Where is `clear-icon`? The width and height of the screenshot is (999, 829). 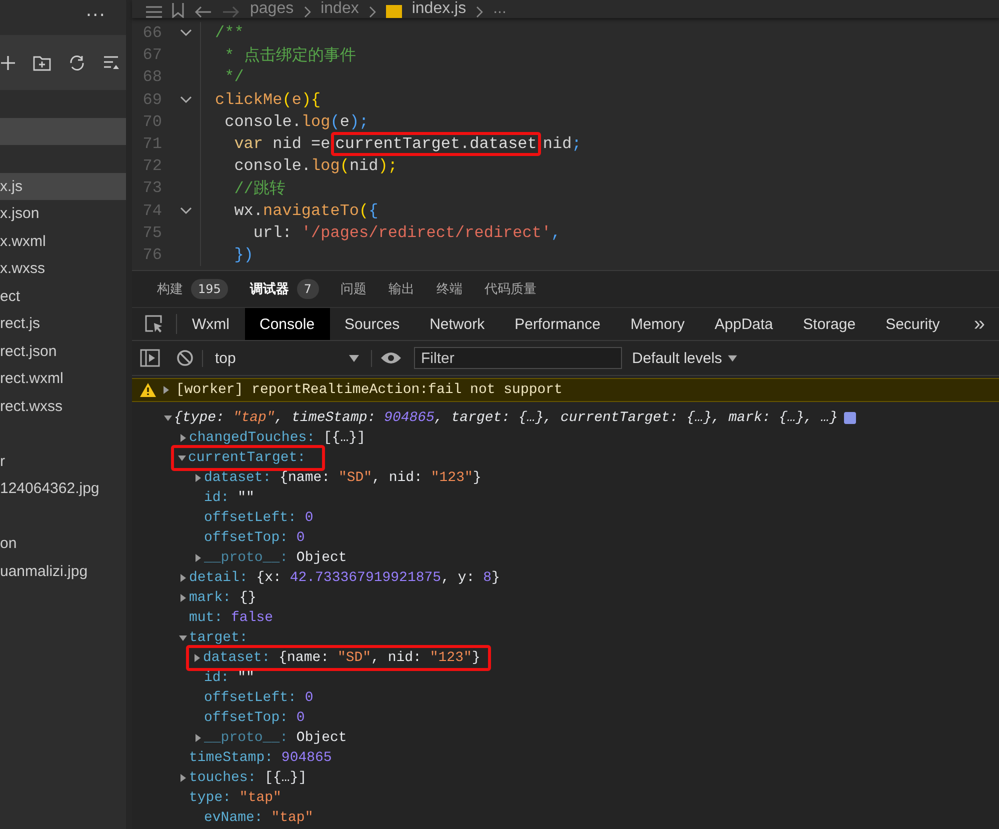 clear-icon is located at coordinates (185, 358).